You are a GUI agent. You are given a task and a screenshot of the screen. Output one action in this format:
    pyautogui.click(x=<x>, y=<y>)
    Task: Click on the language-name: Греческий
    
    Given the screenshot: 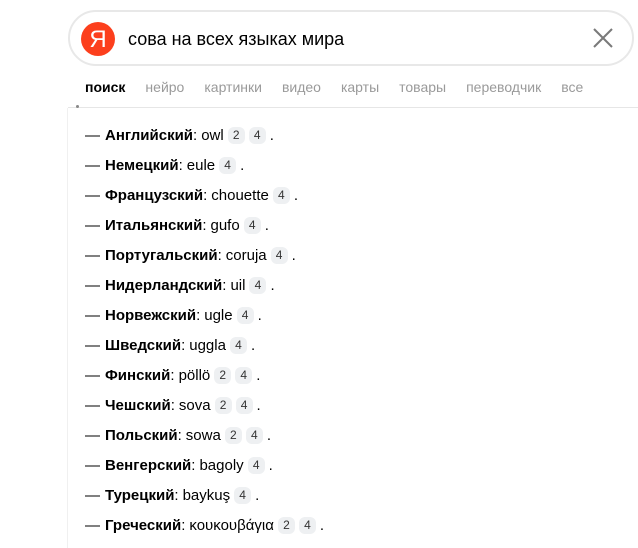 What is the action you would take?
    pyautogui.click(x=143, y=525)
    